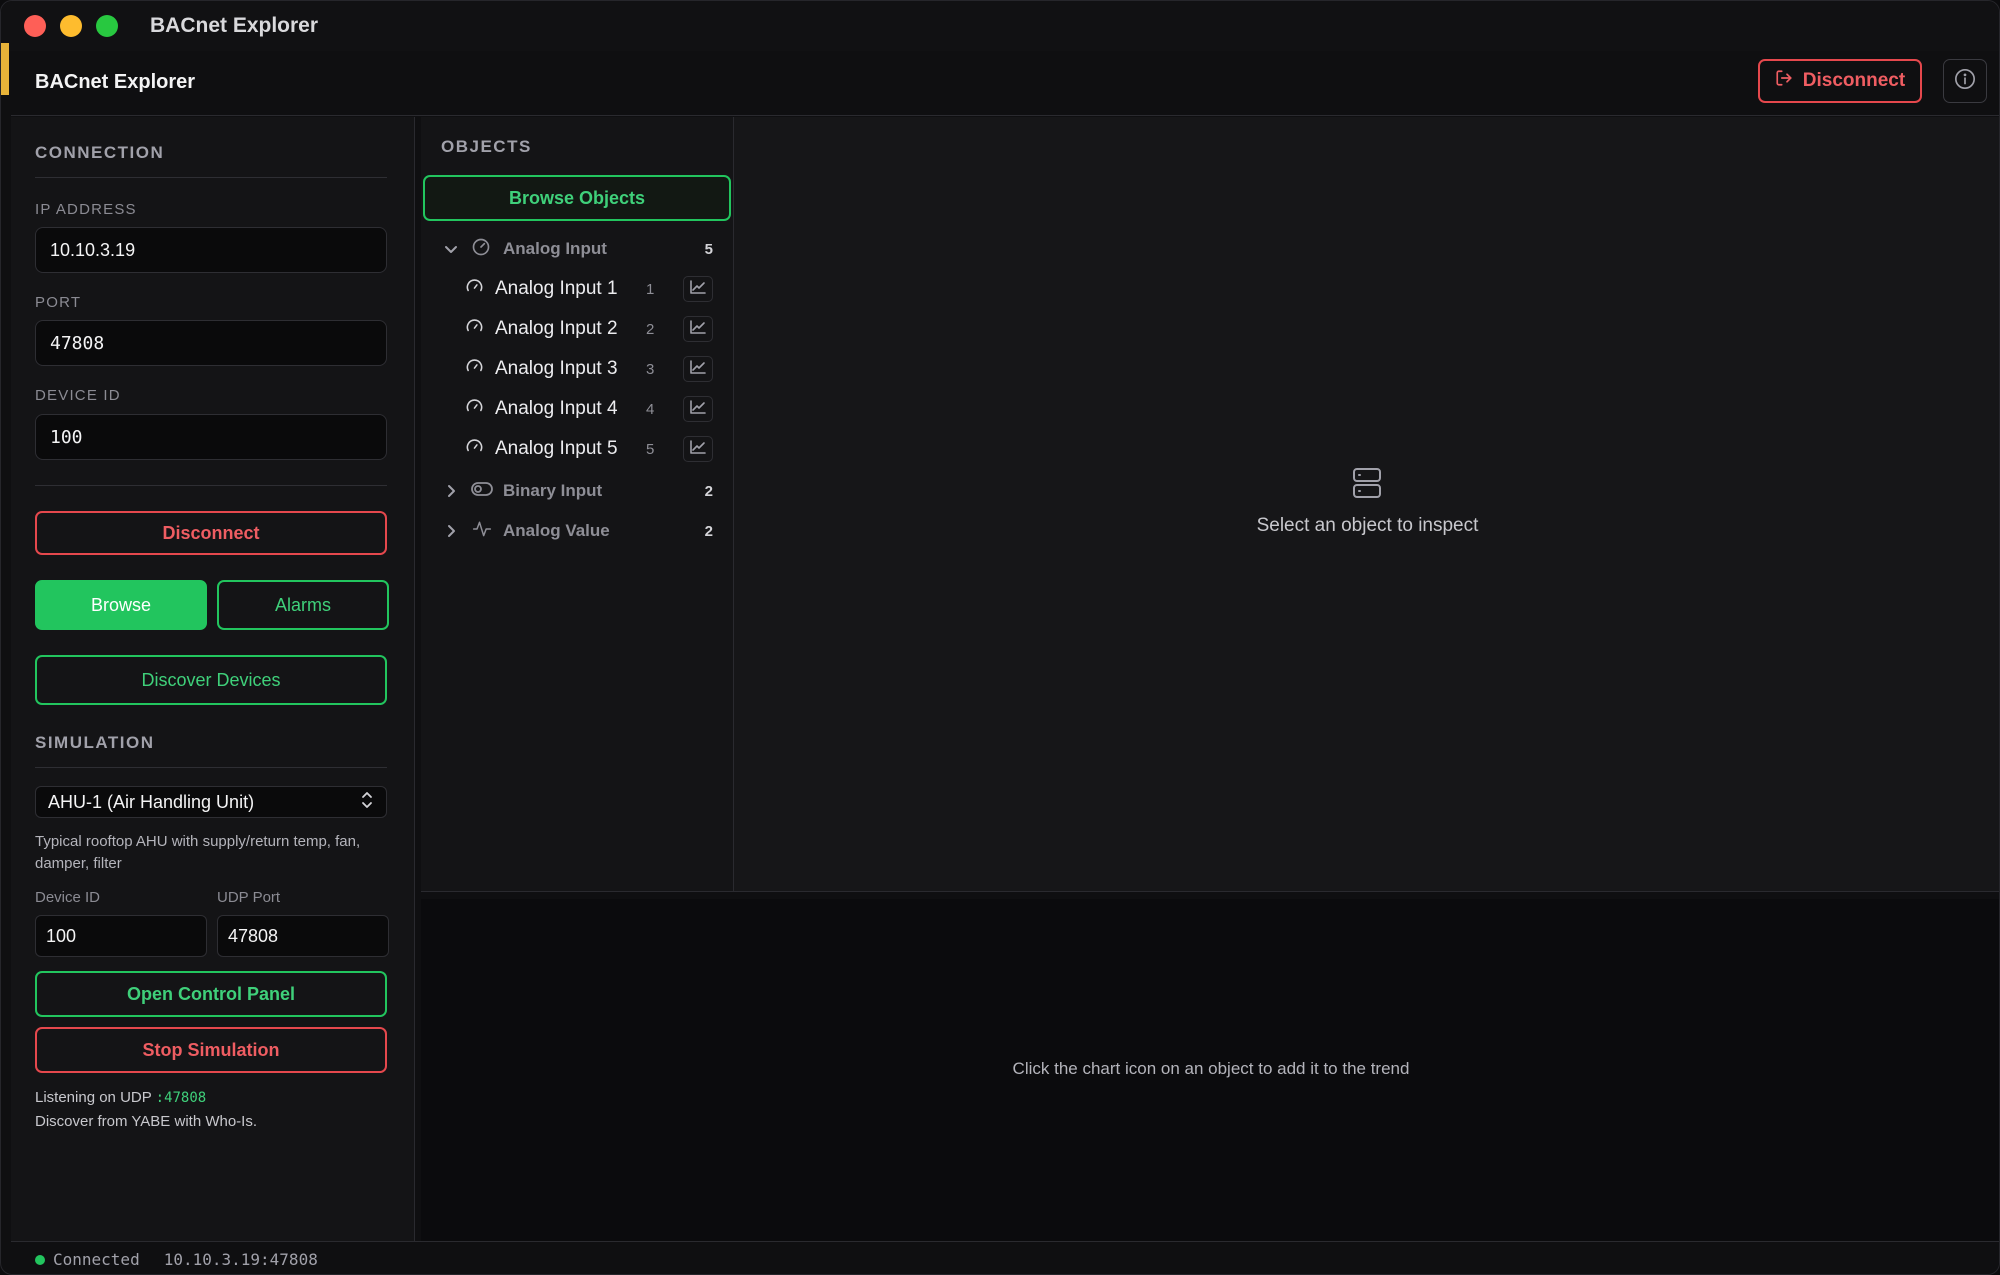 The height and width of the screenshot is (1275, 2000). Describe the element at coordinates (240, 1259) in the screenshot. I see `connection-address: 10.10.3.19:47808` at that location.